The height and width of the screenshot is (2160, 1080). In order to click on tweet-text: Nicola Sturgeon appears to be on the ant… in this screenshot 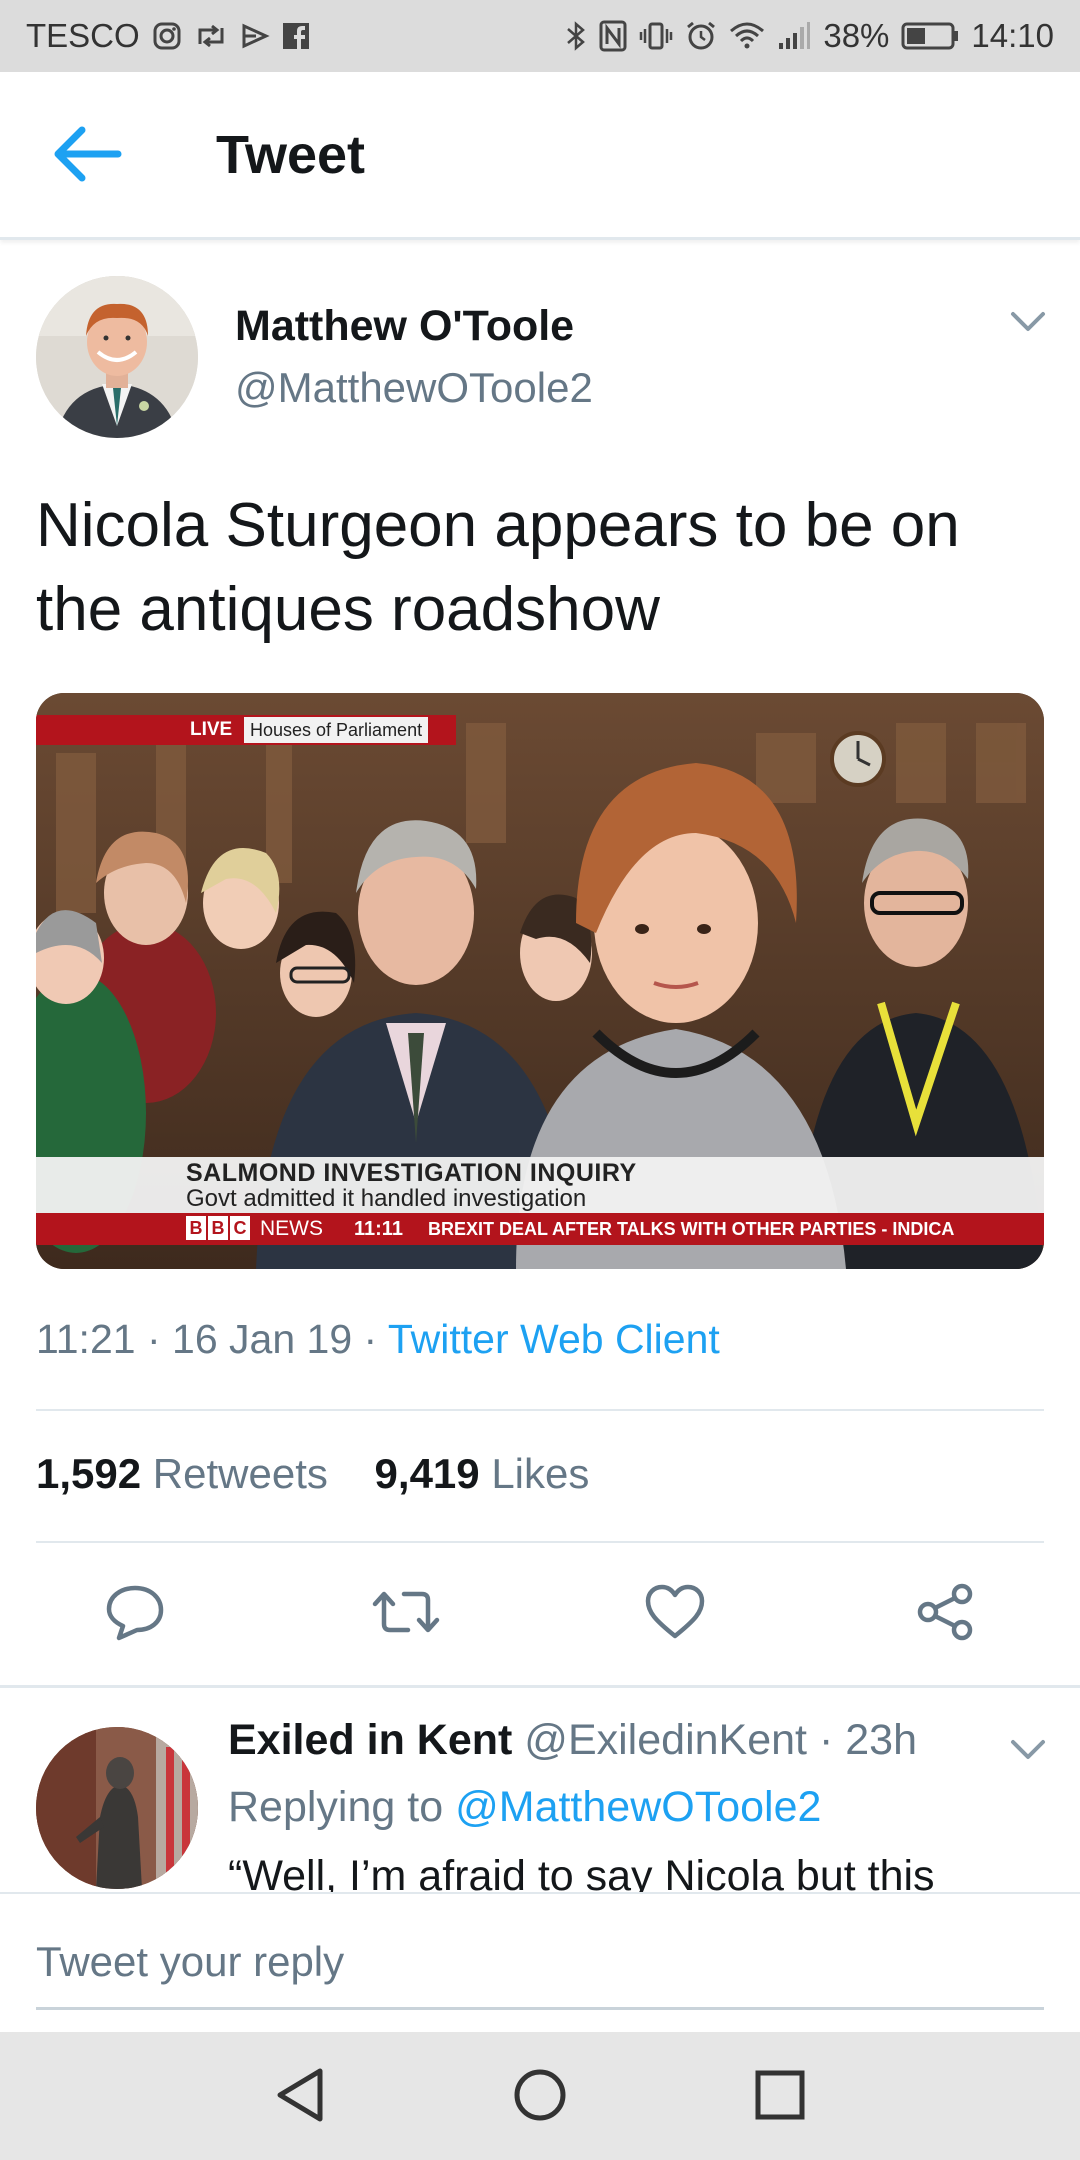, I will do `click(498, 567)`.